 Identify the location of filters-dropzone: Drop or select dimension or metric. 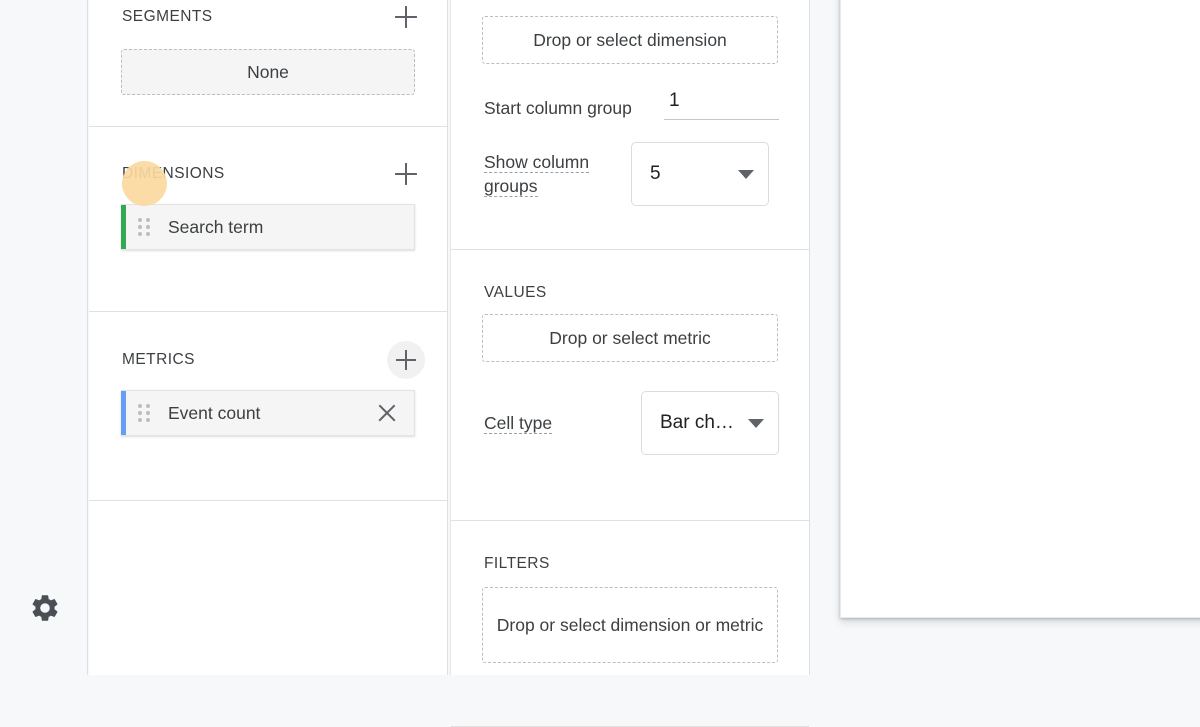
(630, 625).